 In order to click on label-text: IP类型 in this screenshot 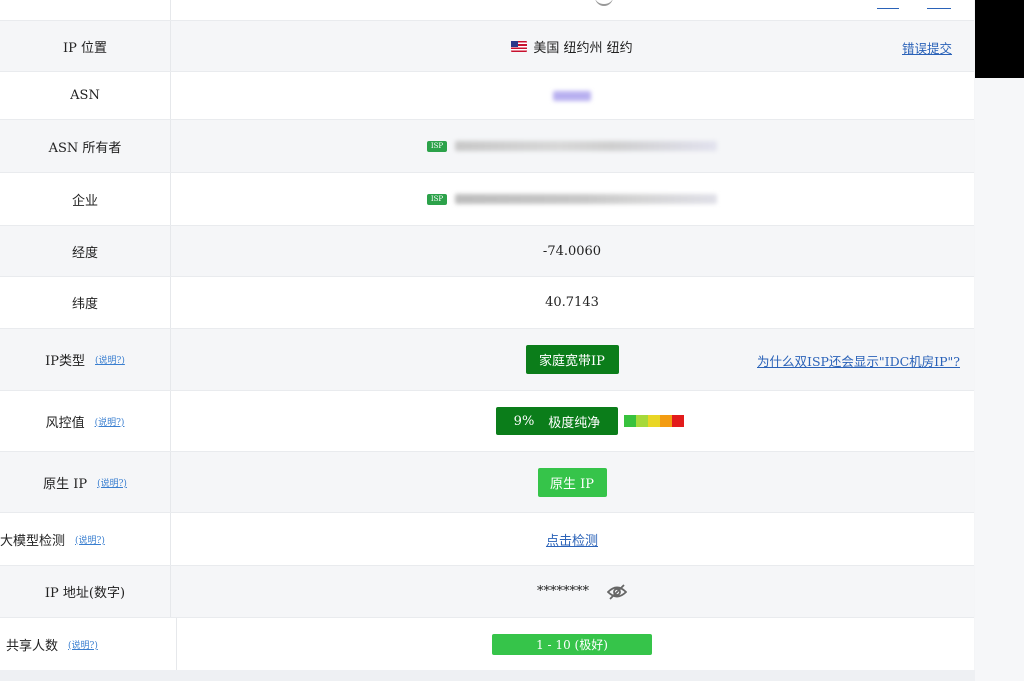, I will do `click(65, 361)`.